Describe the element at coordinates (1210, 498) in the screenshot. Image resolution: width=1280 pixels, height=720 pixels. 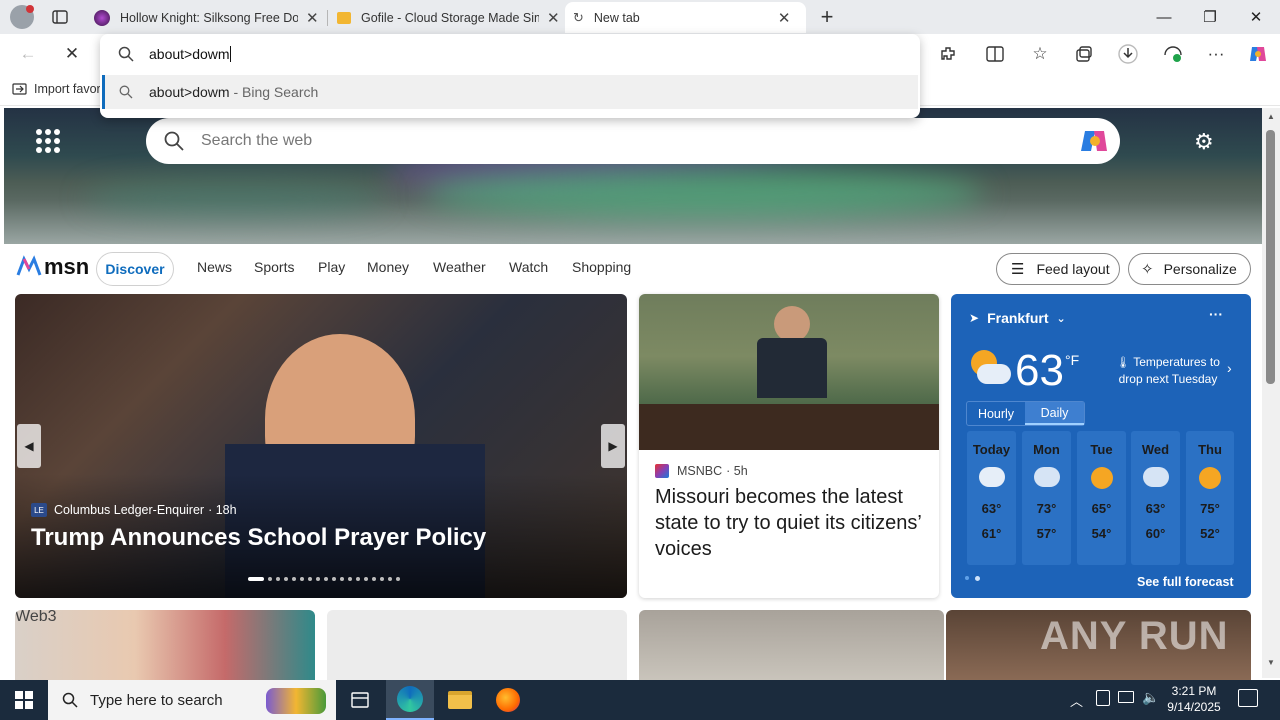
I see `forecast-day: Thu 75° 52°` at that location.